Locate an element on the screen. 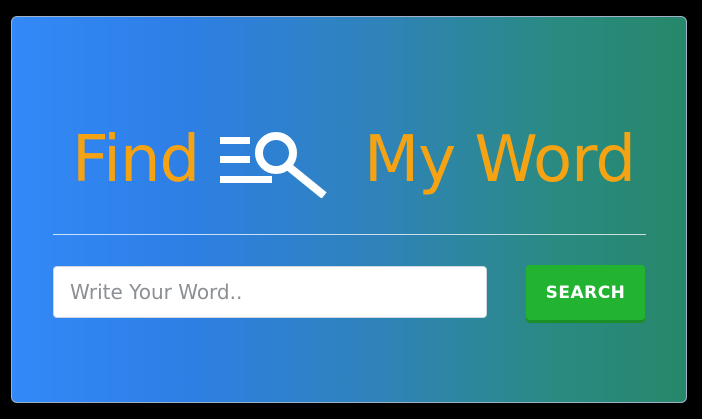  divider is located at coordinates (349, 234).